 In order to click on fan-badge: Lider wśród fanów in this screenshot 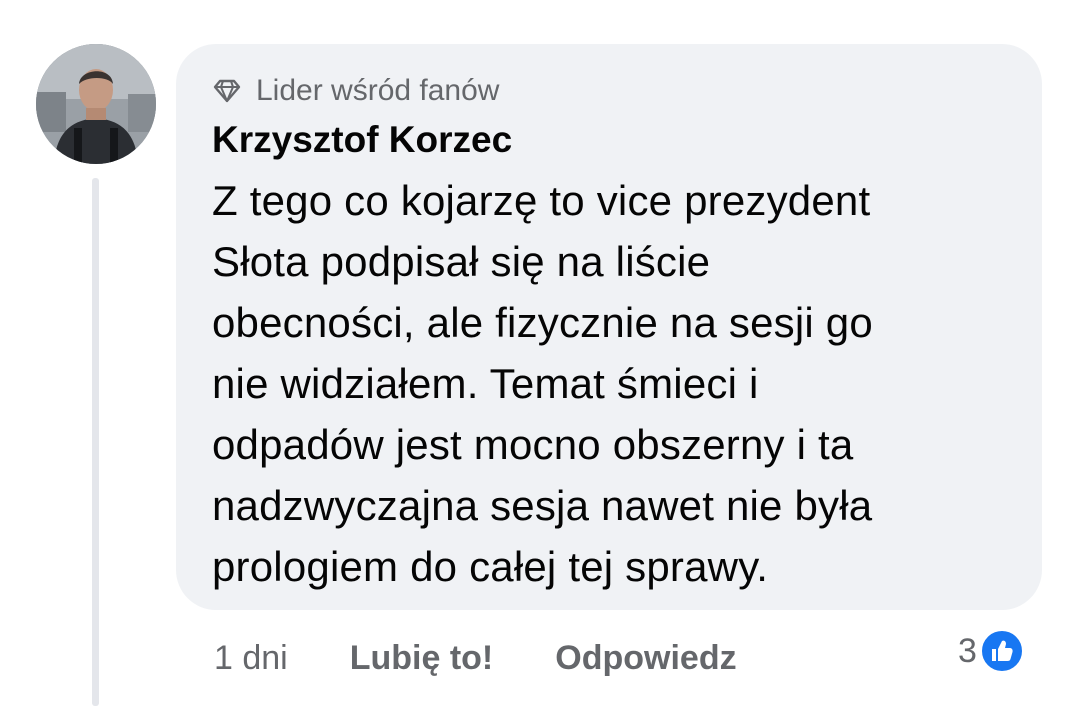, I will do `click(608, 91)`.